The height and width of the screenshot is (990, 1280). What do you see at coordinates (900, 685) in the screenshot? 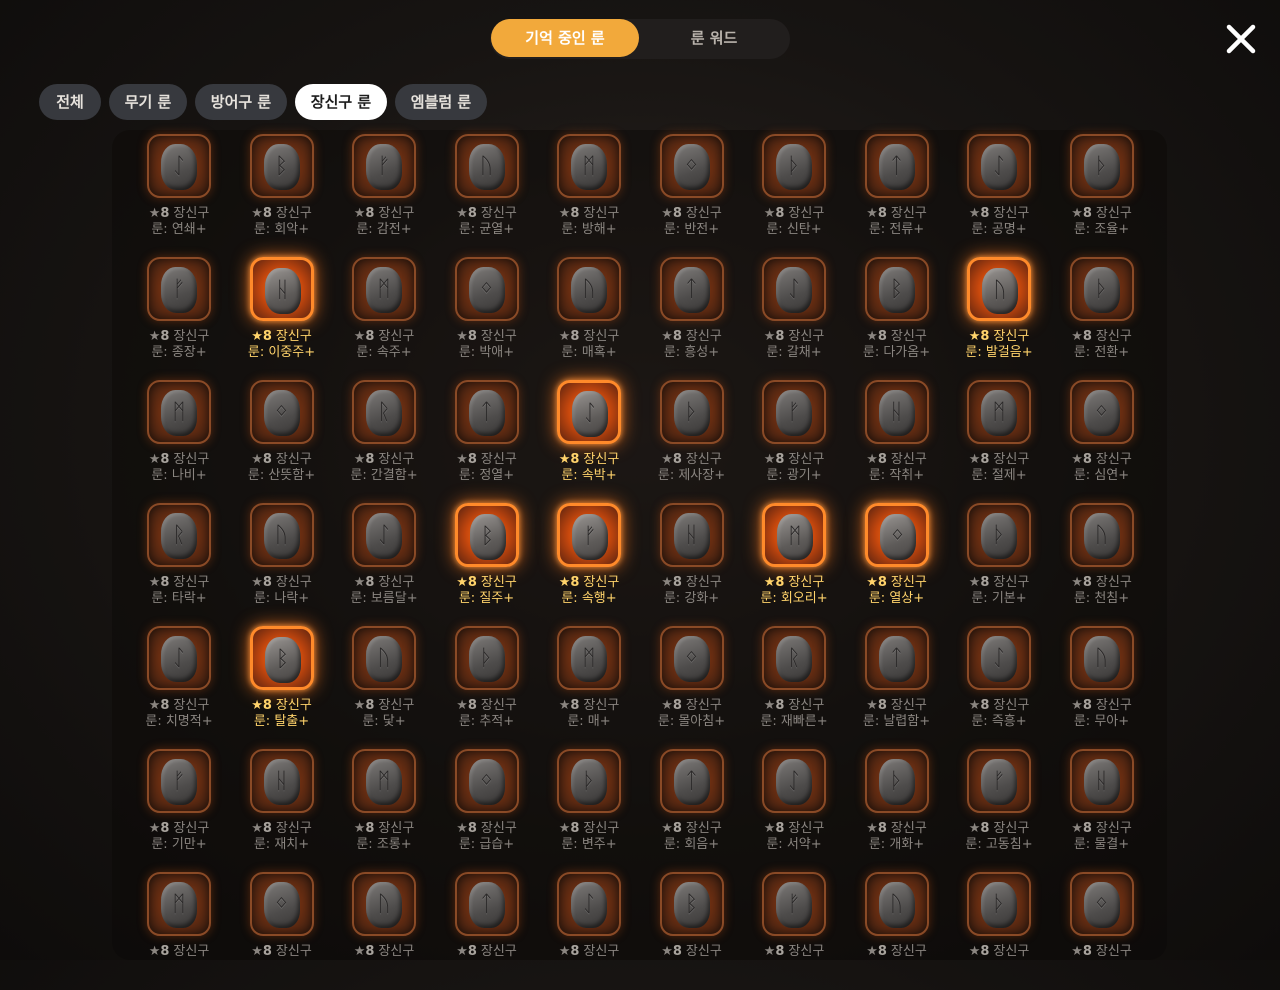
I see `rune-slot: ᛏ ★8 장신구 룬: 날렵함+` at bounding box center [900, 685].